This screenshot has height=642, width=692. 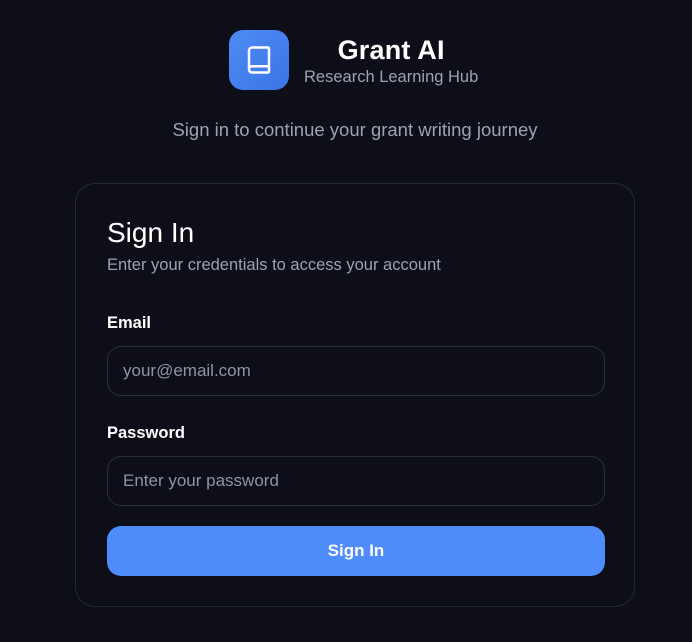 I want to click on password-field, so click(x=356, y=481).